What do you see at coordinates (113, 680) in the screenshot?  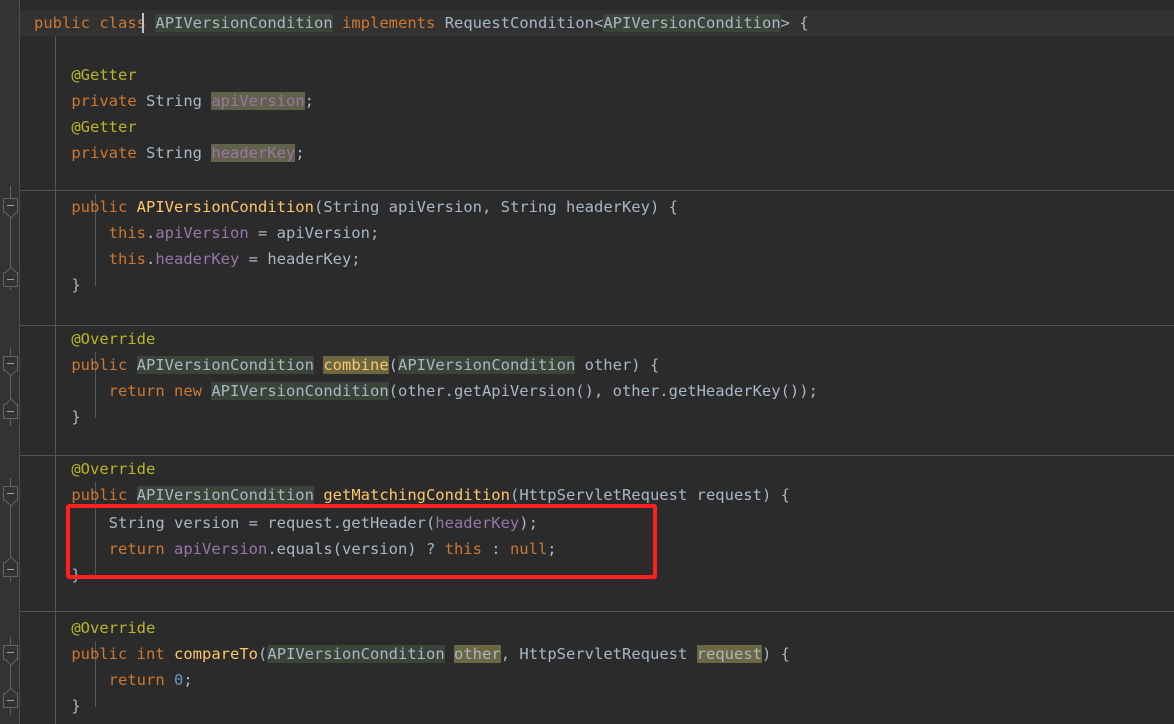 I see `code-line: return 0;` at bounding box center [113, 680].